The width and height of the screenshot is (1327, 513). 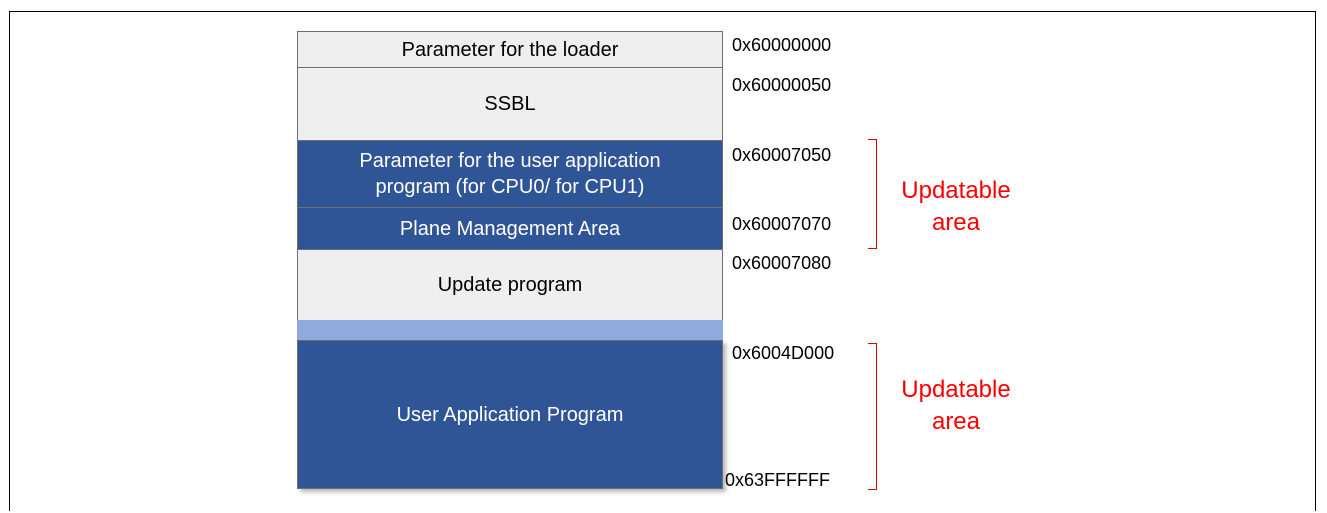 I want to click on block-label: Parameter for the loader, so click(x=510, y=49).